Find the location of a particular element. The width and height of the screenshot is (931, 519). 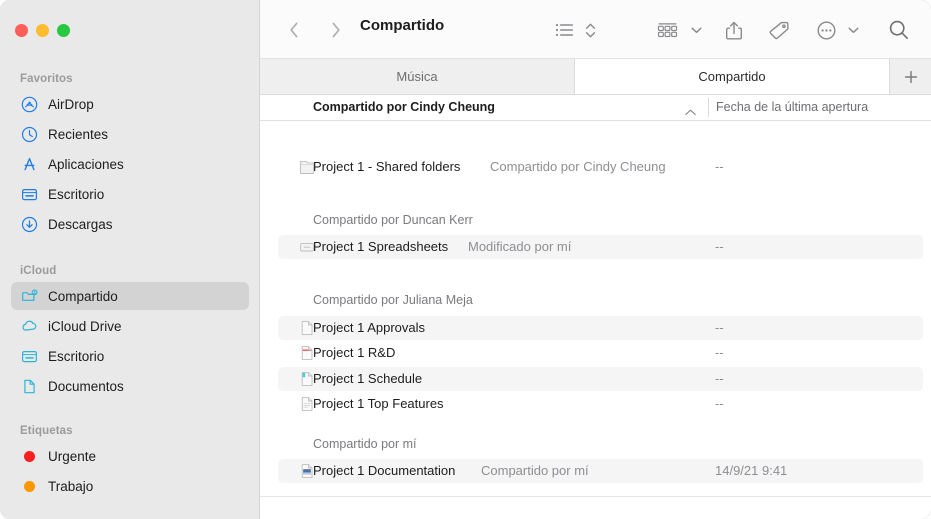

column-header-primary: Compartido por Cindy Cheung is located at coordinates (404, 107).